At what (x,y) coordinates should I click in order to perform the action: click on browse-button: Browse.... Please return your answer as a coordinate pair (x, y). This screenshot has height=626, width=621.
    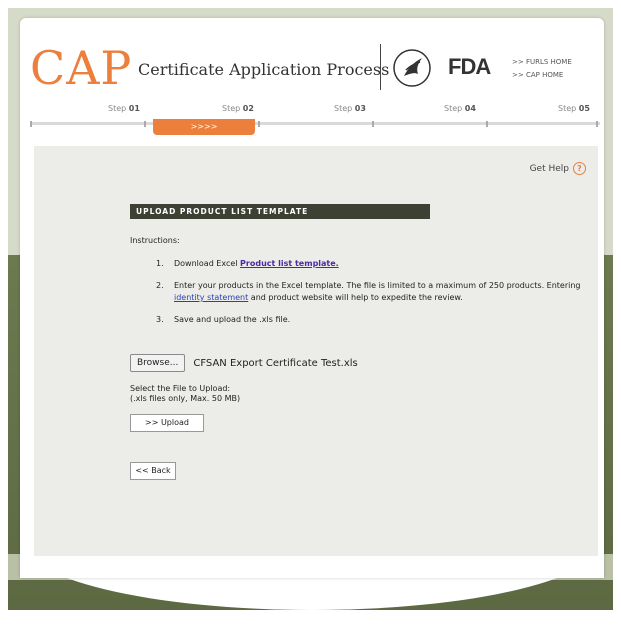
    Looking at the image, I should click on (158, 363).